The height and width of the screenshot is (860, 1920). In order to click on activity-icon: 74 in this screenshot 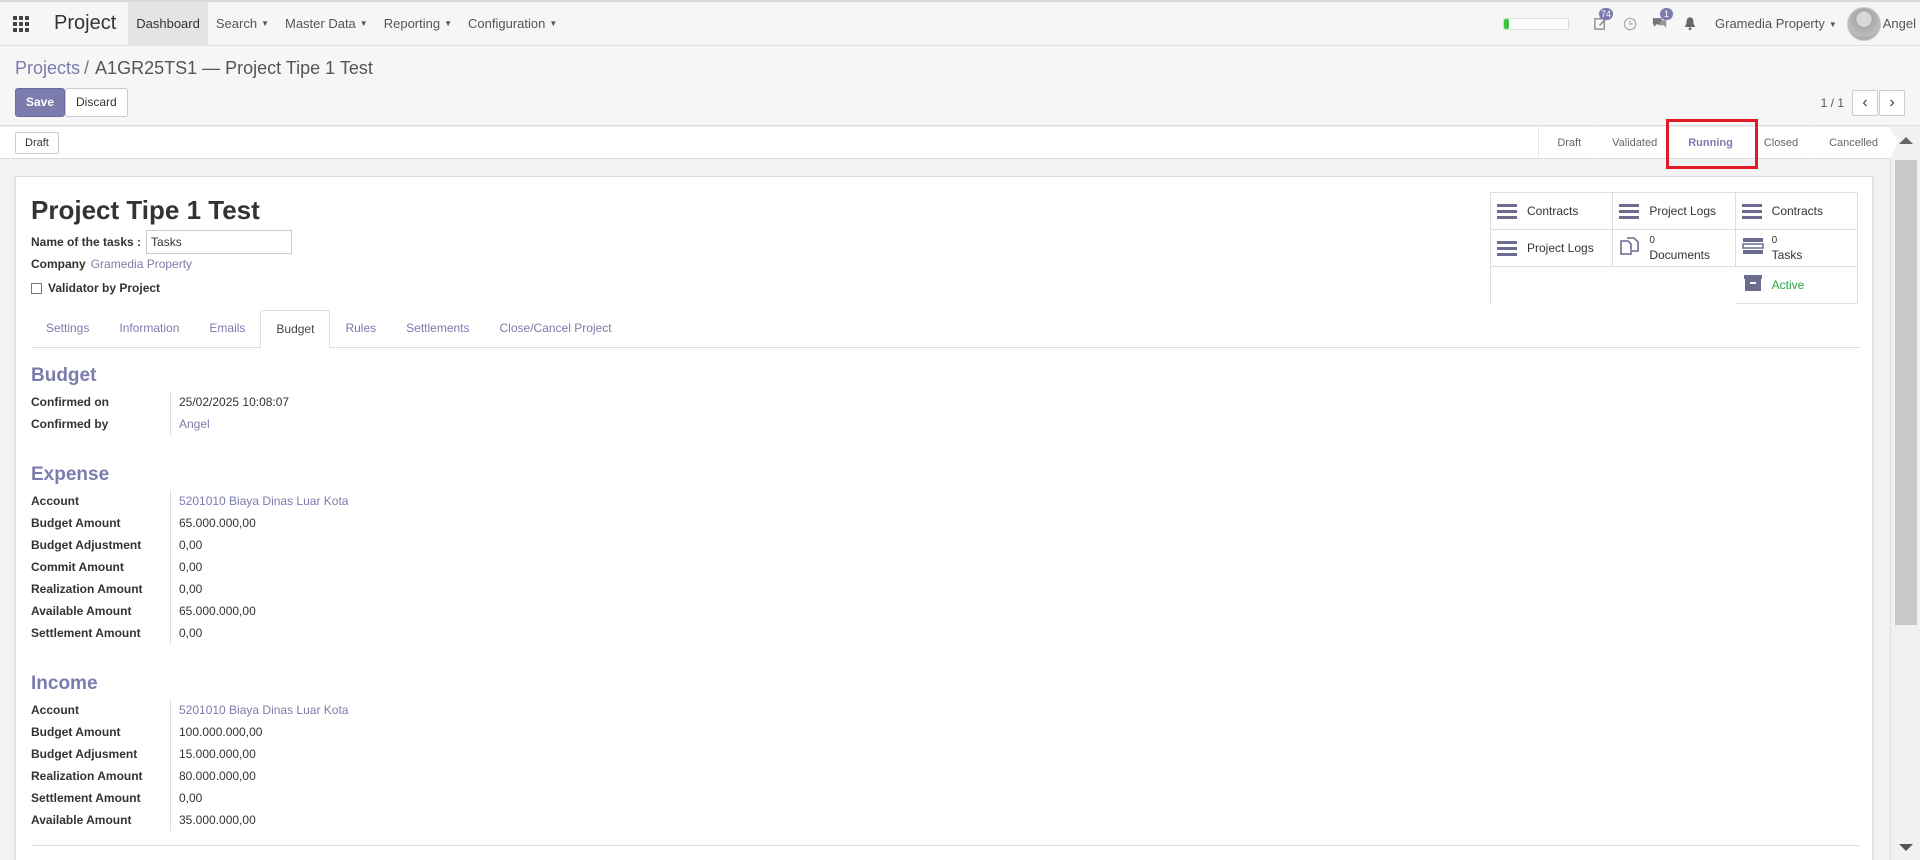, I will do `click(1600, 24)`.